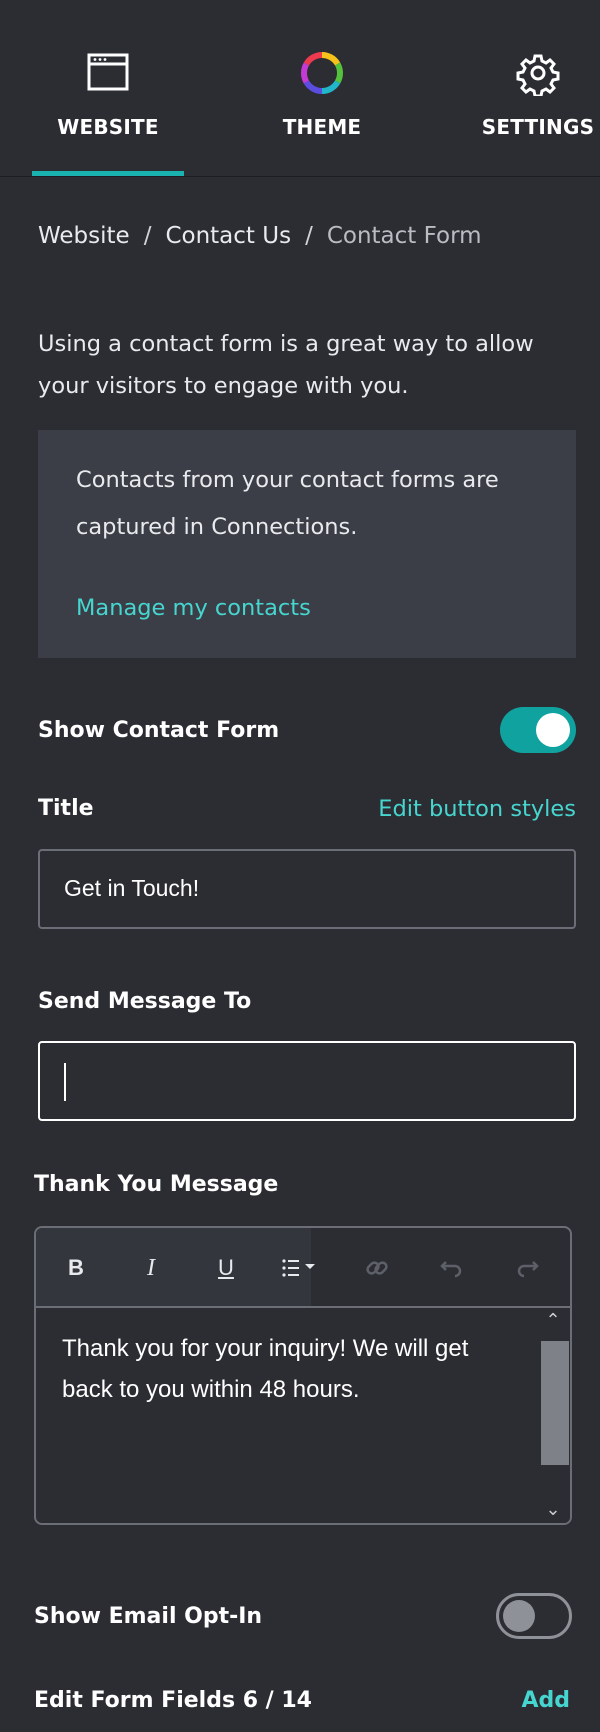  Describe the element at coordinates (228, 236) in the screenshot. I see `breadcrumb-contact-us: Contact Us` at that location.